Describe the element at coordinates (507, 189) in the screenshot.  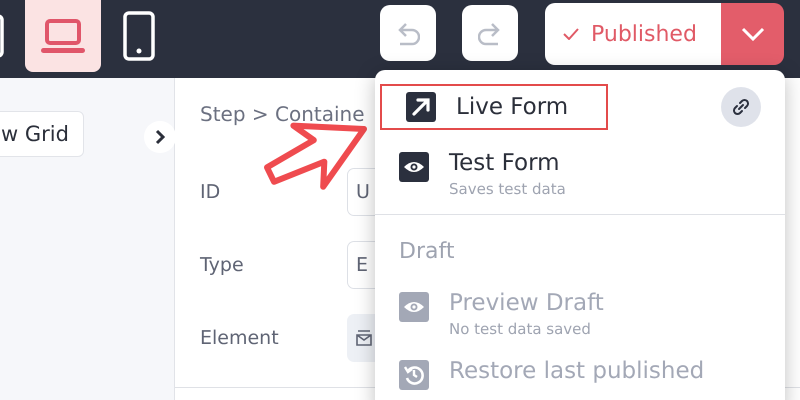
I see `menu-item-subtitle: Saves test data` at that location.